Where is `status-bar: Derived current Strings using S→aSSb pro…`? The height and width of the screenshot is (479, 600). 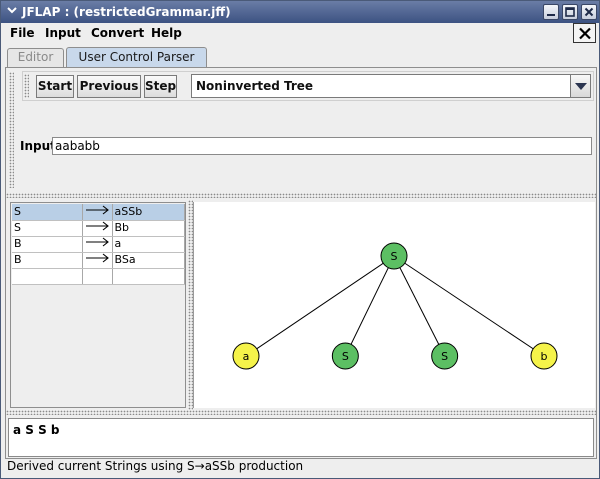
status-bar: Derived current Strings using S→aSSb pro… is located at coordinates (155, 466).